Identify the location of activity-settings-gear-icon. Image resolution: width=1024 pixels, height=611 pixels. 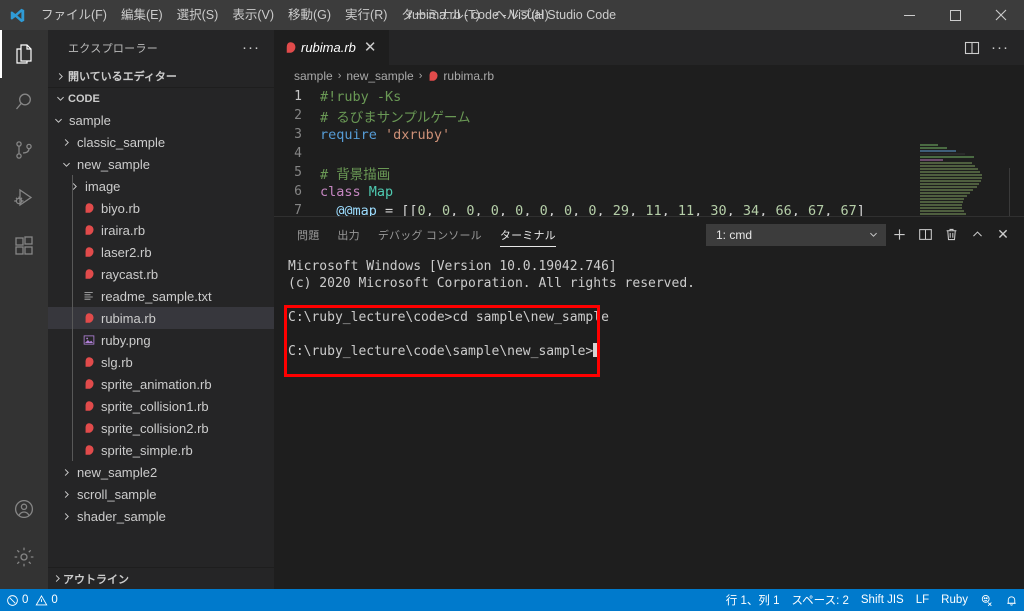
(24, 557).